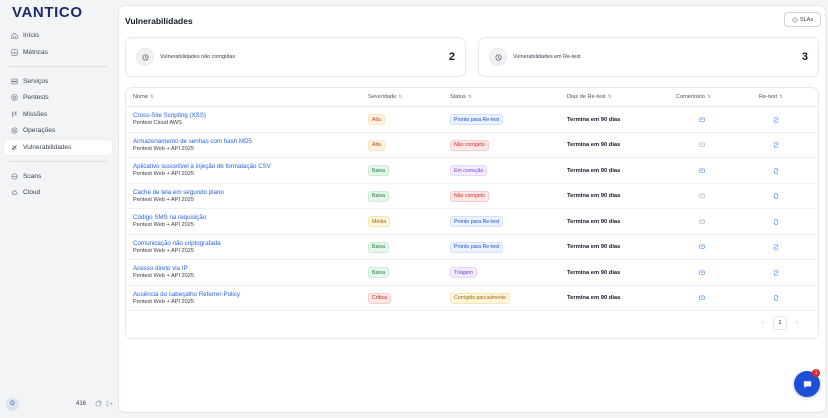 The height and width of the screenshot is (418, 828). Describe the element at coordinates (32, 176) in the screenshot. I see `sidebar-item-label: Scans` at that location.